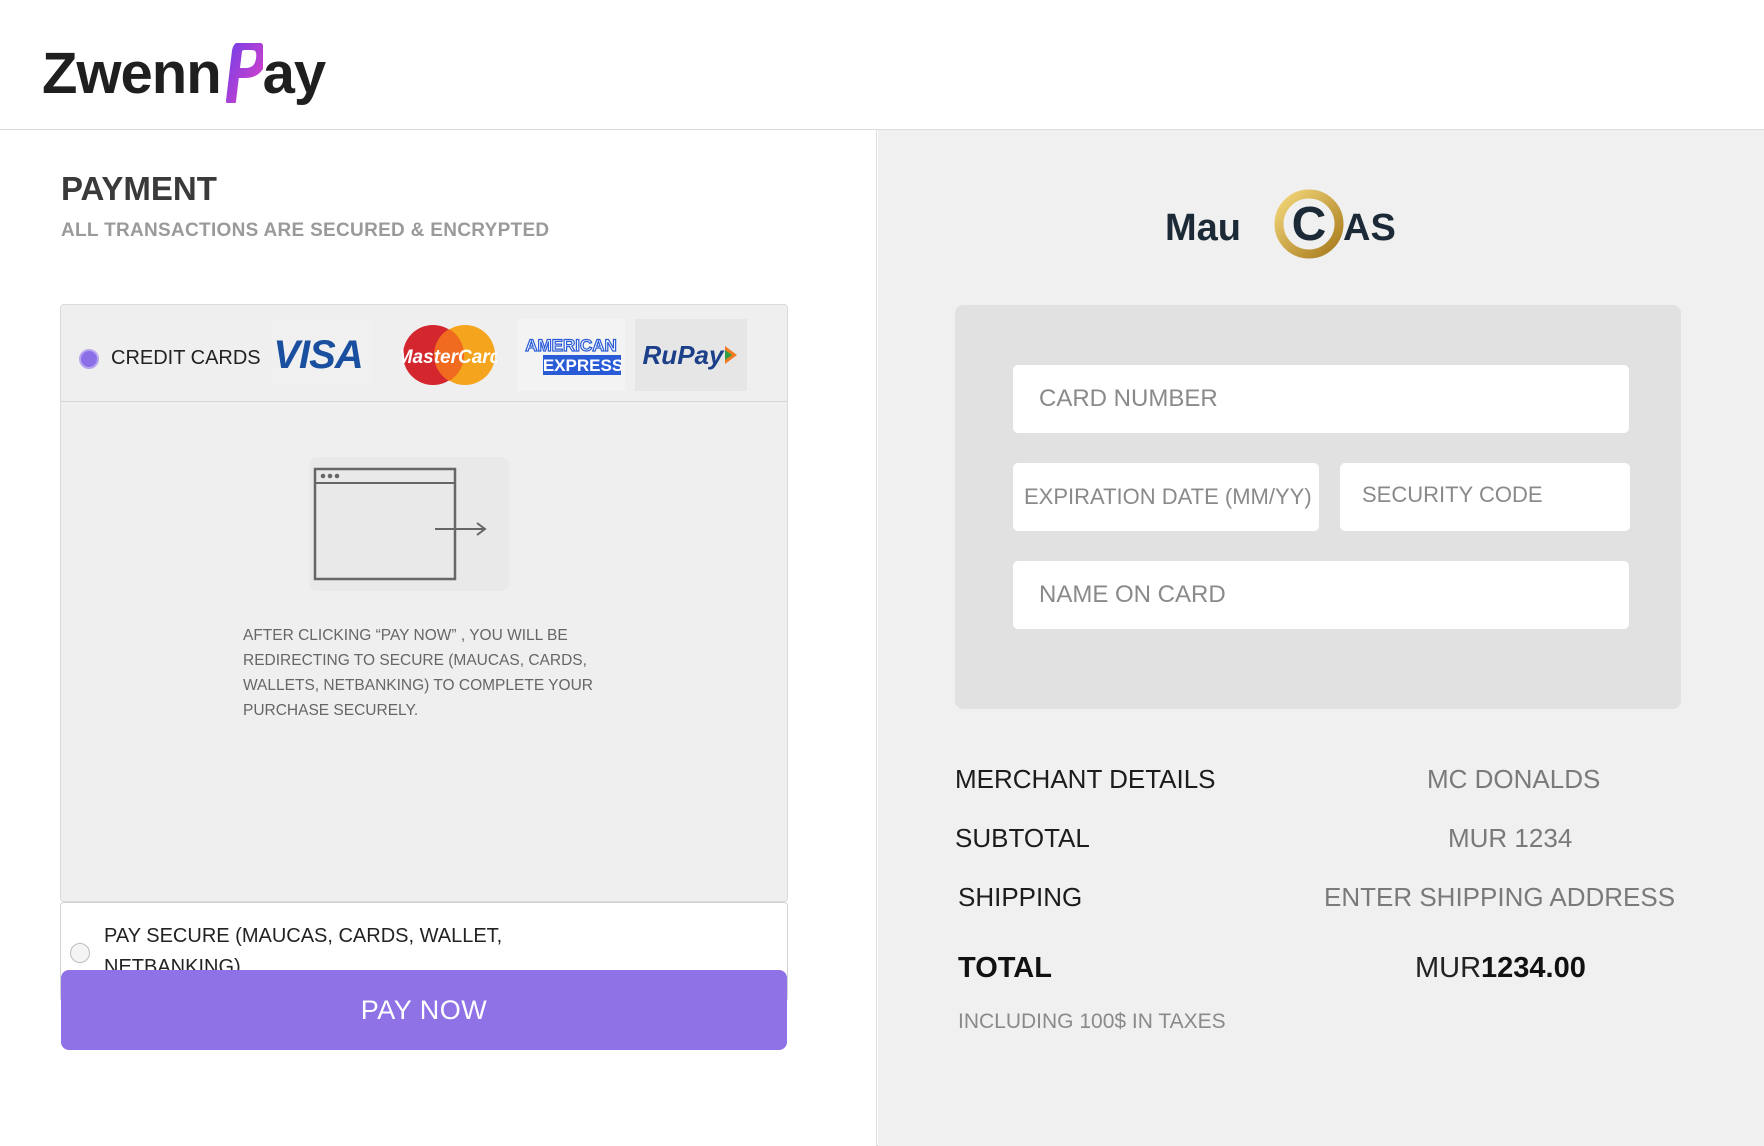 Image resolution: width=1764 pixels, height=1146 pixels. Describe the element at coordinates (1022, 838) in the screenshot. I see `subtotal-label: SUBTOTAL` at that location.